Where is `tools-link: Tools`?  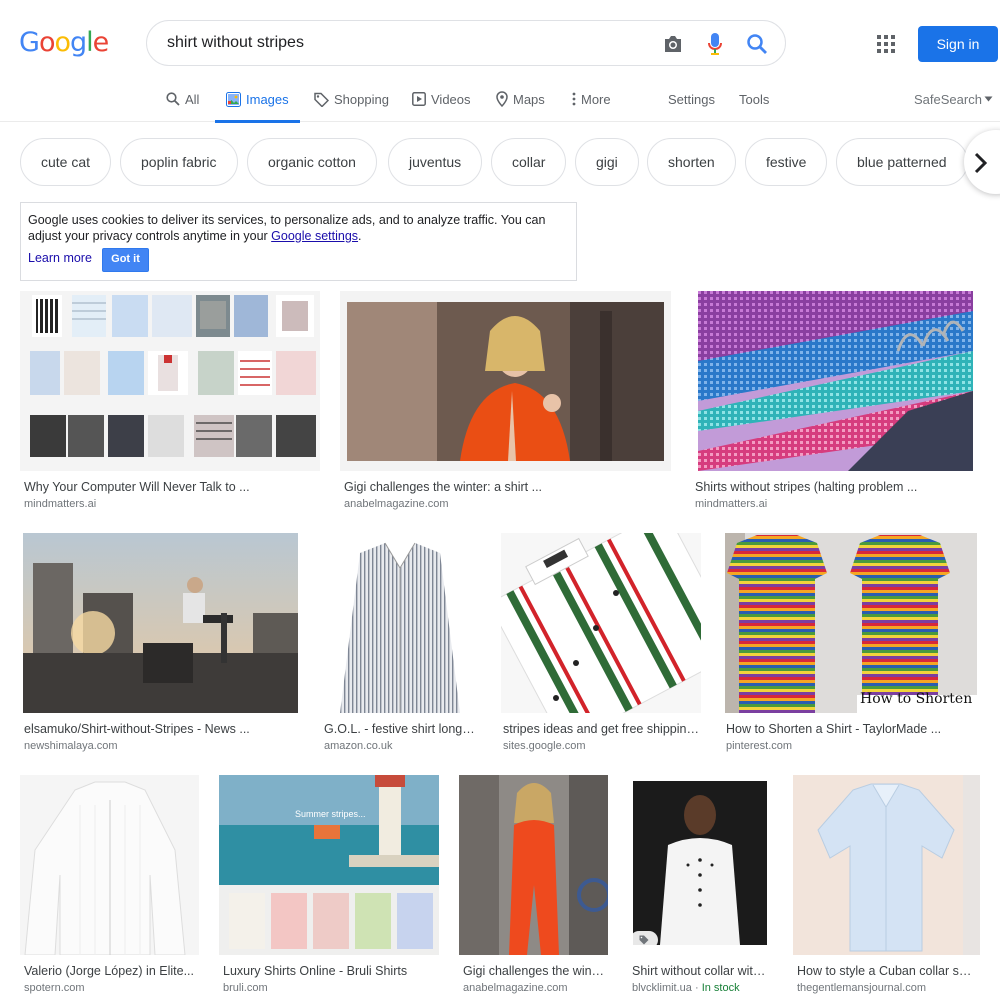 tools-link: Tools is located at coordinates (754, 99).